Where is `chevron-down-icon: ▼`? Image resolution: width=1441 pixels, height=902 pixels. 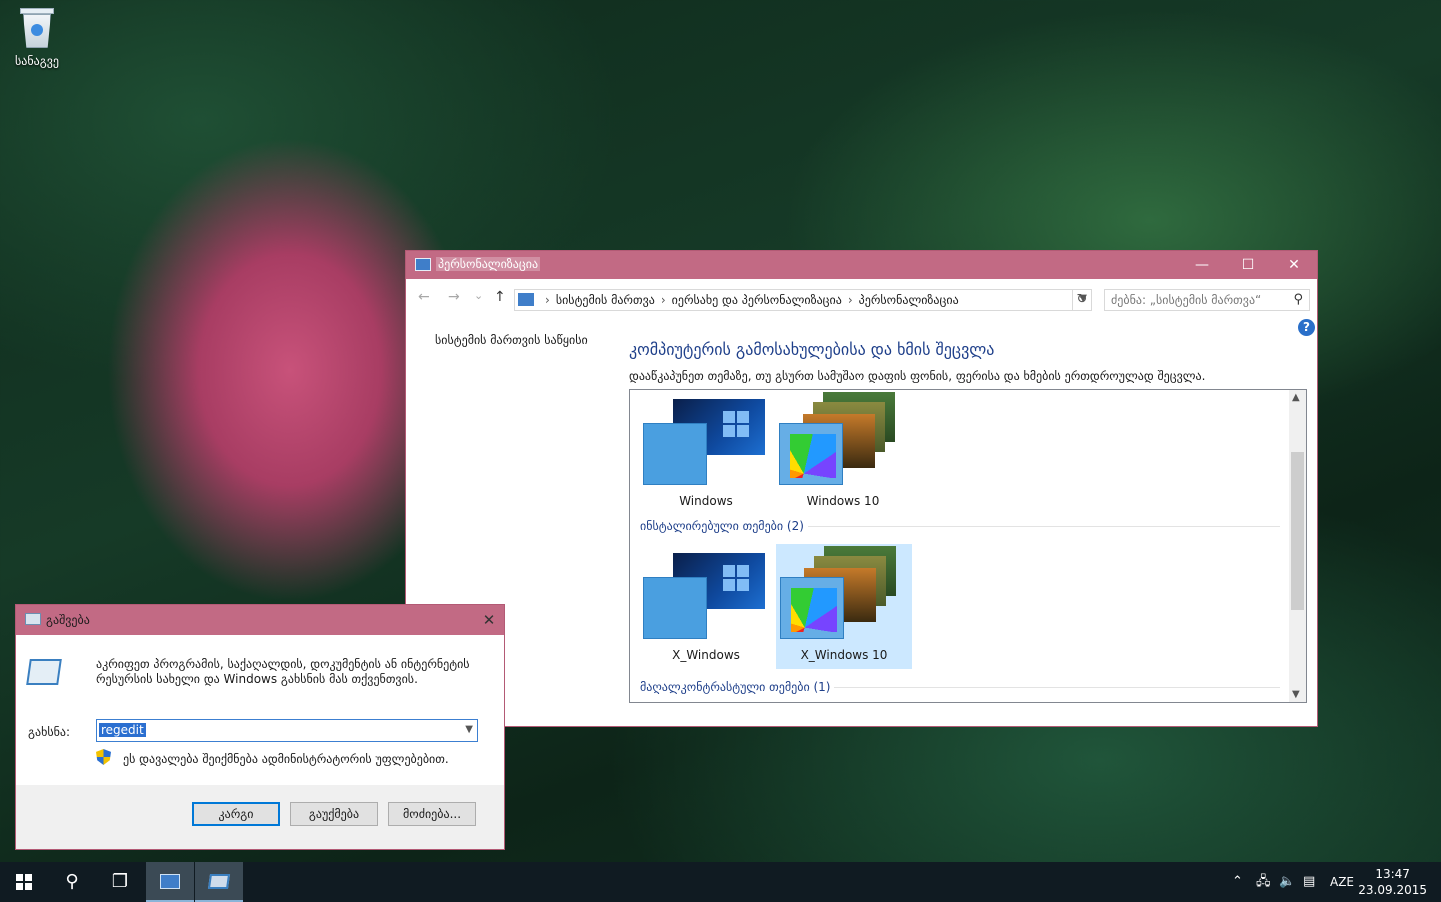 chevron-down-icon: ▼ is located at coordinates (469, 729).